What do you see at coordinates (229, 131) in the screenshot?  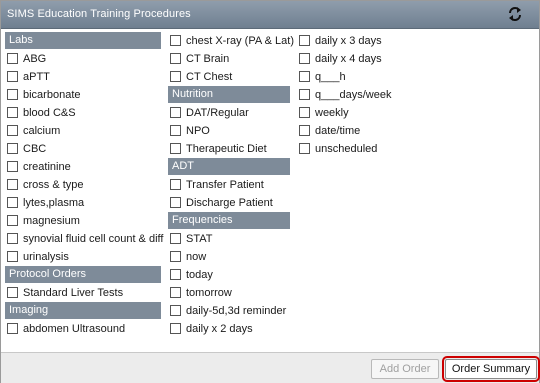 I see `list-item: NPO` at bounding box center [229, 131].